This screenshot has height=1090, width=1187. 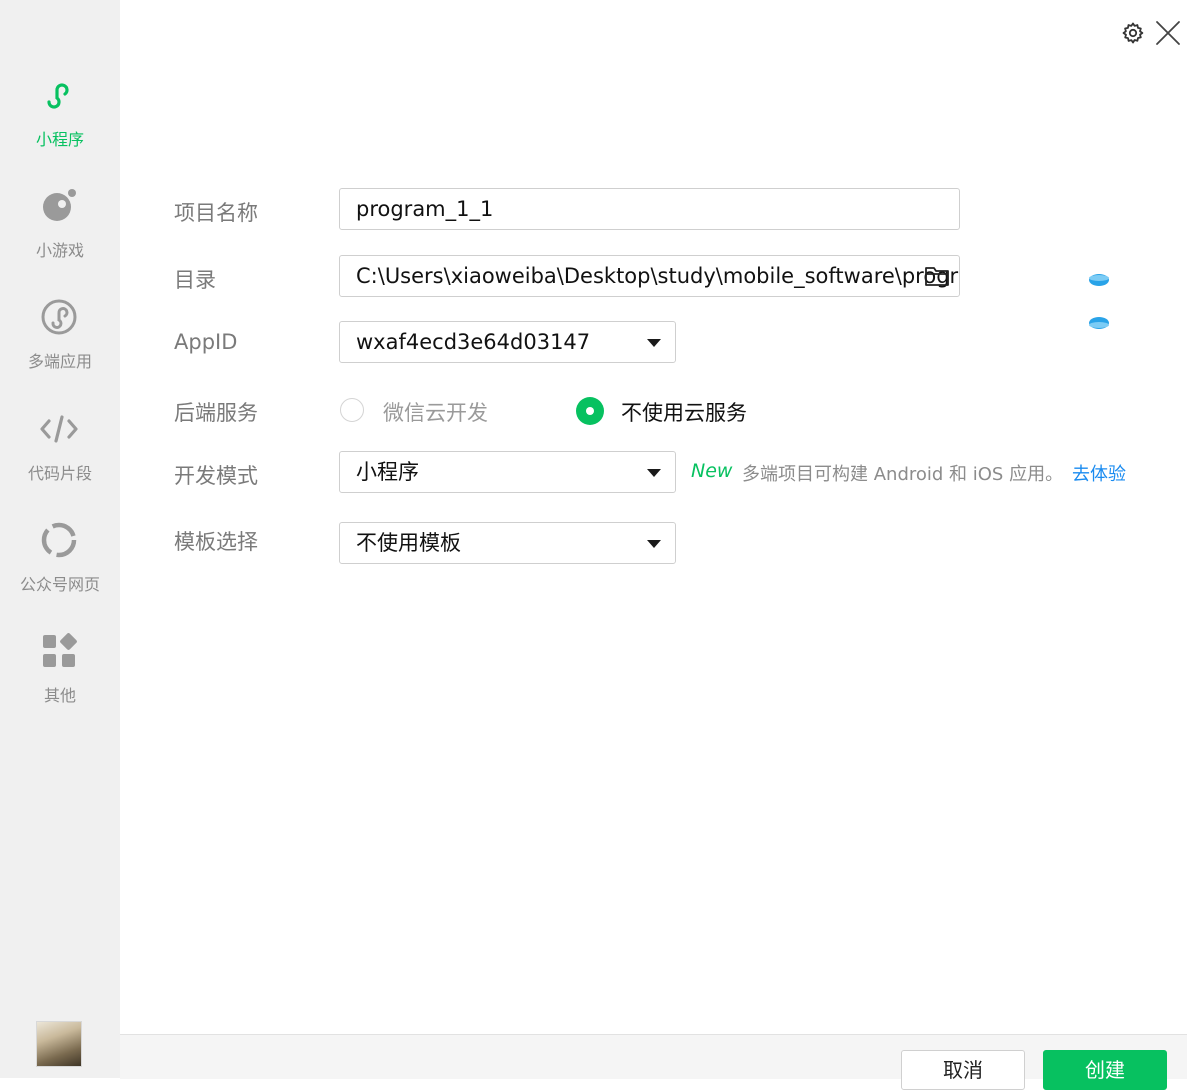 What do you see at coordinates (684, 412) in the screenshot?
I see `radio-no-cloud-label: 不使用云服务` at bounding box center [684, 412].